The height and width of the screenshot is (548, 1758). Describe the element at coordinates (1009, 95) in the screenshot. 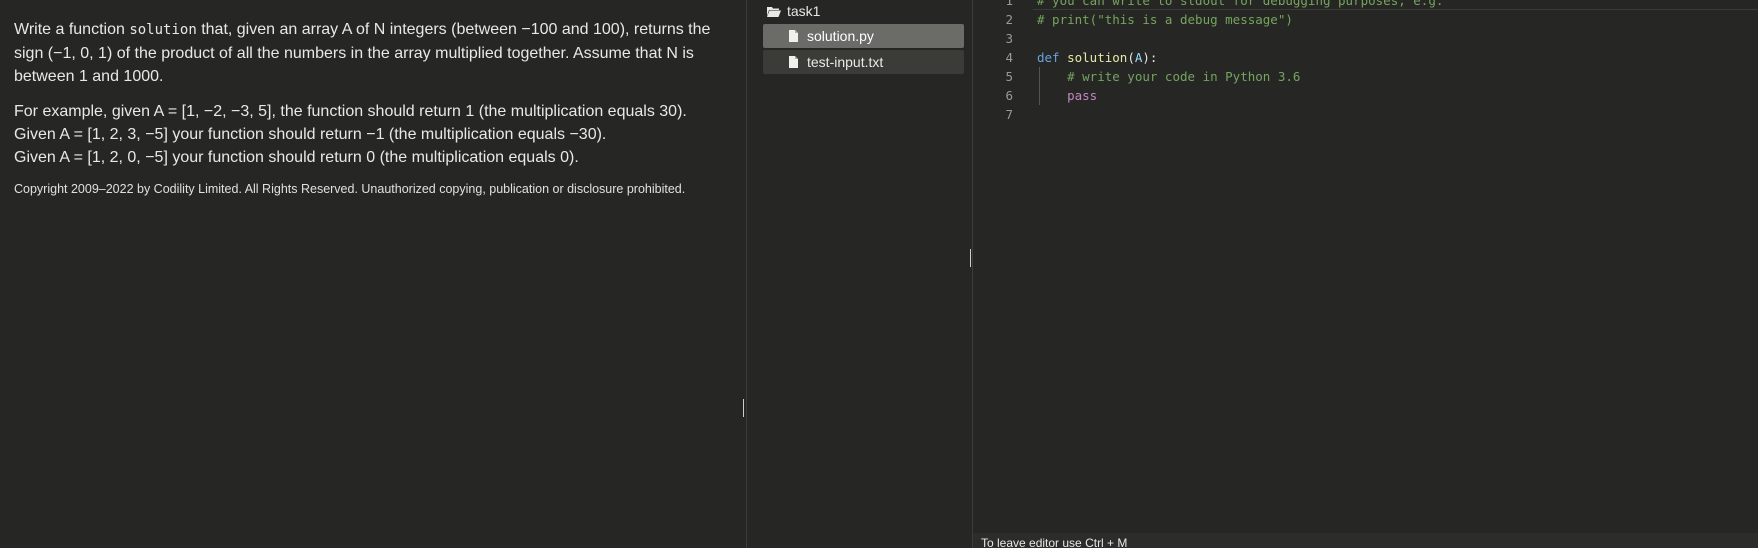

I see `line-number: 6` at that location.